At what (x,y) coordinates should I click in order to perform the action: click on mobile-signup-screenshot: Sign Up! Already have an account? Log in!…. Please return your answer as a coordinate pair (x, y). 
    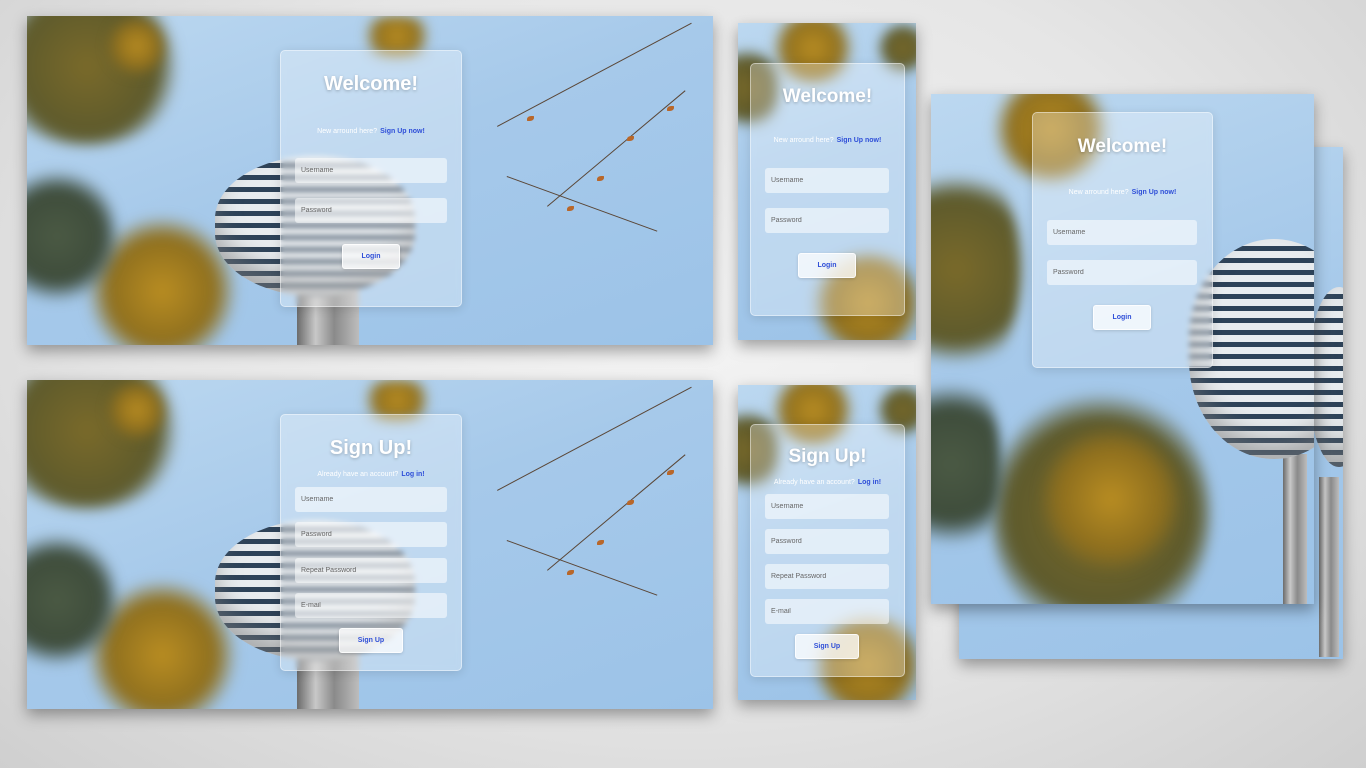
    Looking at the image, I should click on (827, 542).